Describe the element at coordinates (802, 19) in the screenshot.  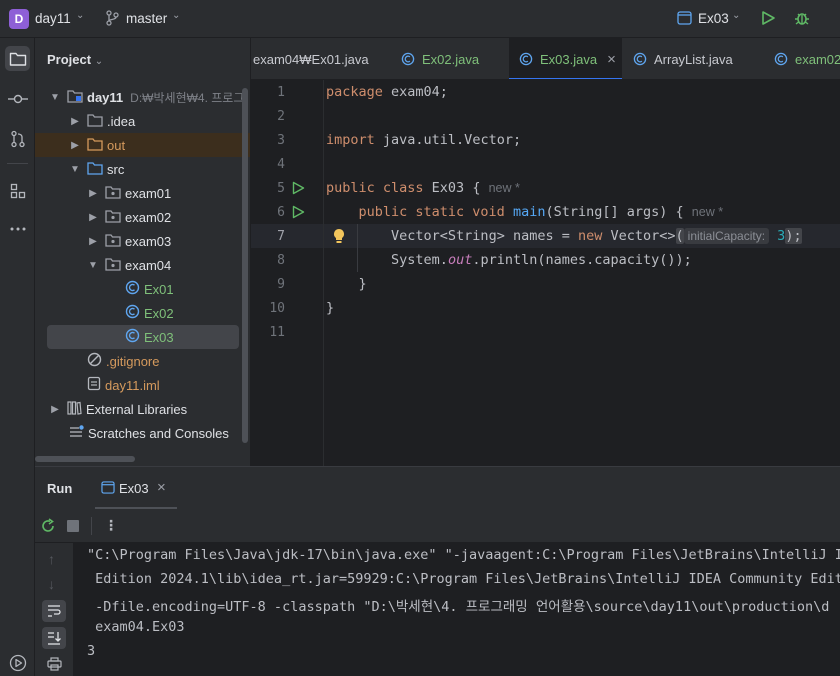
I see `debug-icon` at that location.